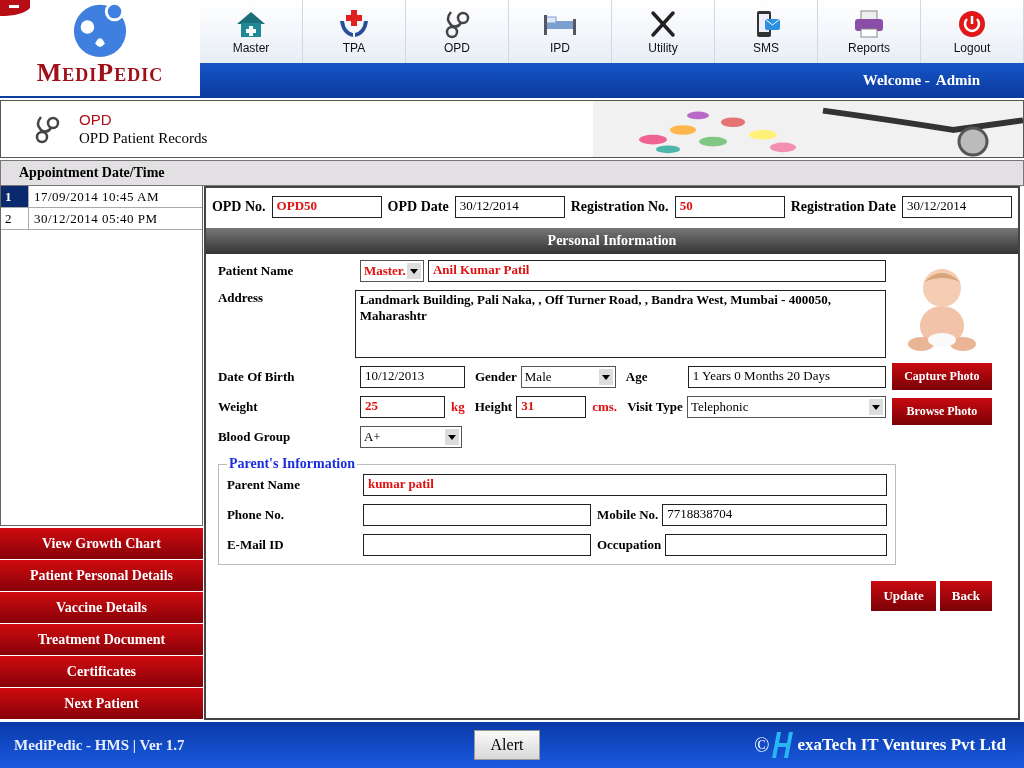 The height and width of the screenshot is (768, 1024). I want to click on field-label: Age, so click(637, 377).